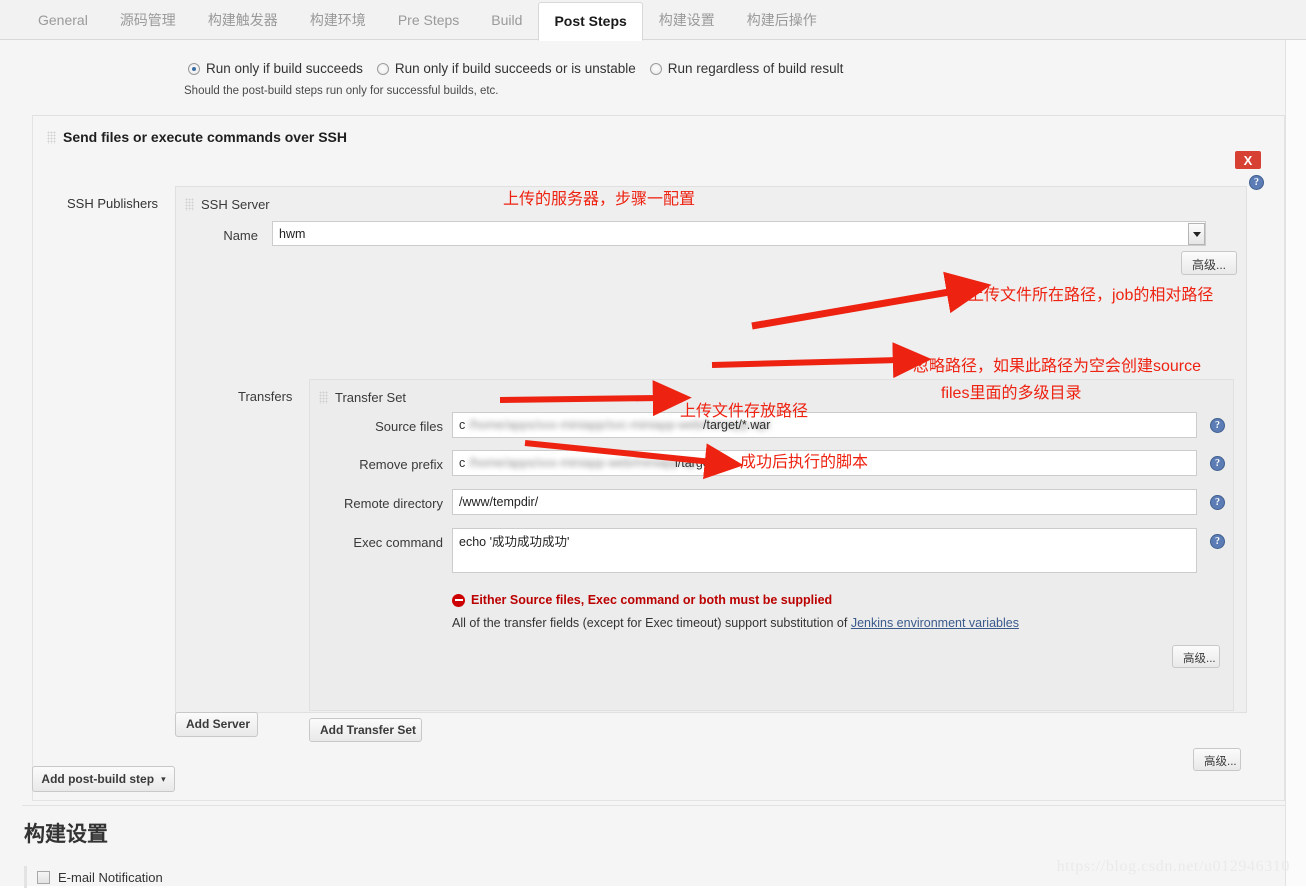 The width and height of the screenshot is (1306, 888). Describe the element at coordinates (804, 462) in the screenshot. I see `annotation-exec-command: 成功后执行的脚本` at that location.